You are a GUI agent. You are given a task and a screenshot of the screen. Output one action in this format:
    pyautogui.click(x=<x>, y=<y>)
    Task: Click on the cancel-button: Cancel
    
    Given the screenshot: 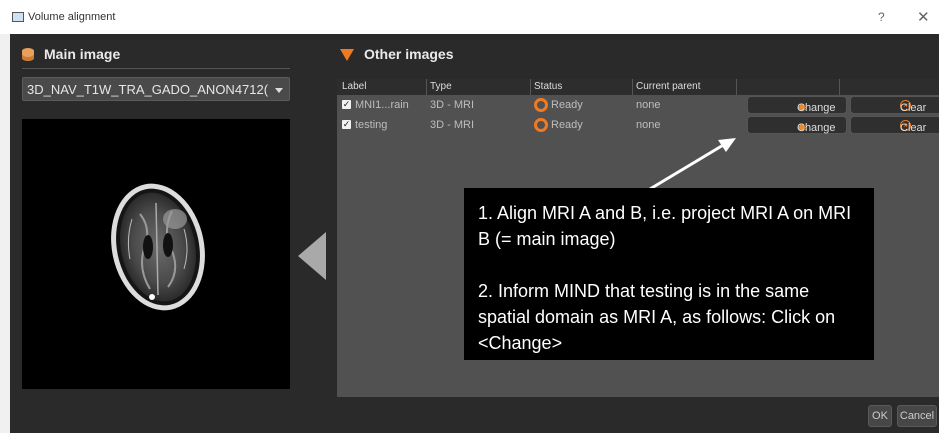 What is the action you would take?
    pyautogui.click(x=917, y=416)
    